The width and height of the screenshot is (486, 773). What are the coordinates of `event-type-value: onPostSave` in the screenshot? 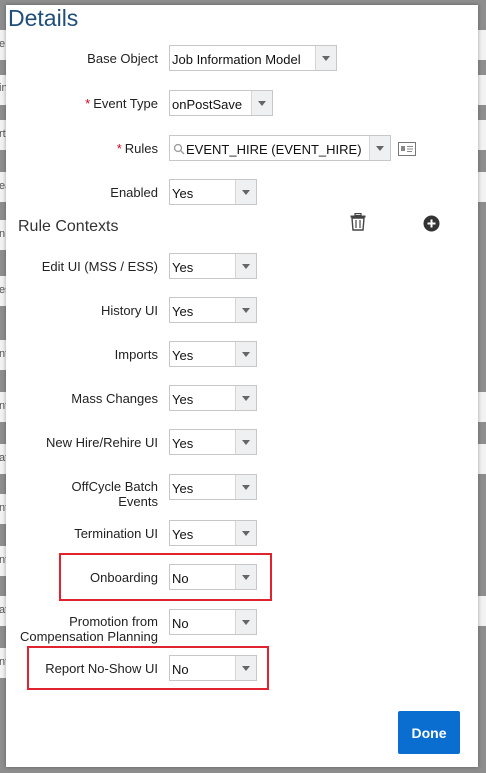 It's located at (207, 104).